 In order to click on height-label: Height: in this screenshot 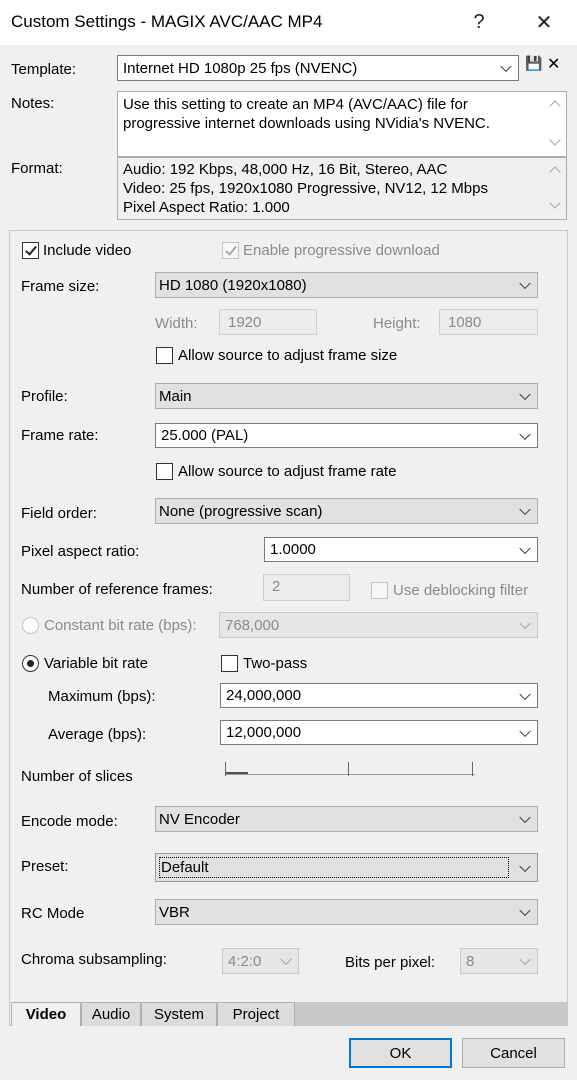, I will do `click(397, 323)`.